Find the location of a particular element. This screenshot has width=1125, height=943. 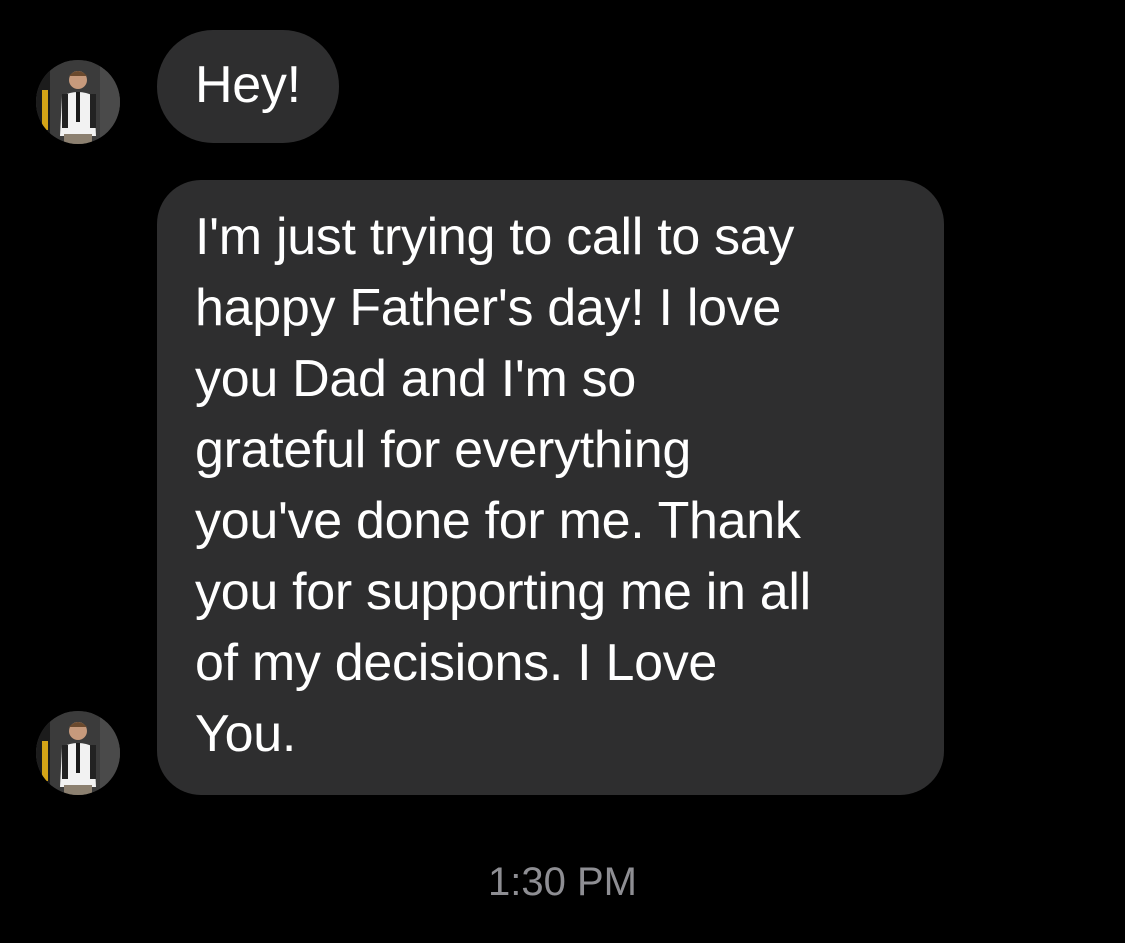

message-bubble: Hey! is located at coordinates (248, 86).